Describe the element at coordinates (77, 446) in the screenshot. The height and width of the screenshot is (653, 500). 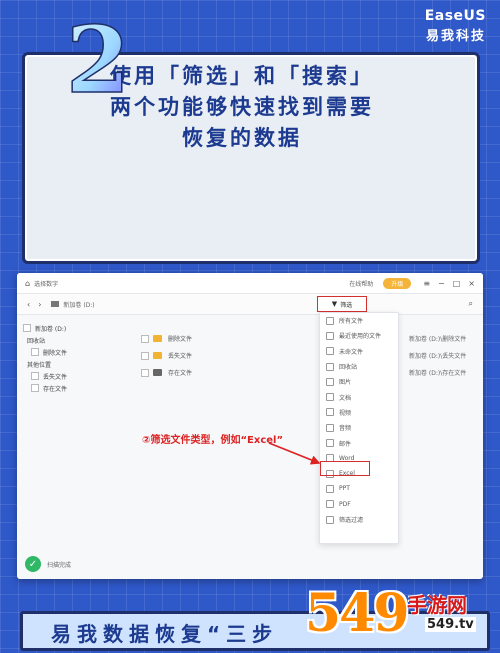
I see `directory-tree: 新加卷 (D:) 回收站 删除文件 其他位置 丢失文件 存在文件` at that location.